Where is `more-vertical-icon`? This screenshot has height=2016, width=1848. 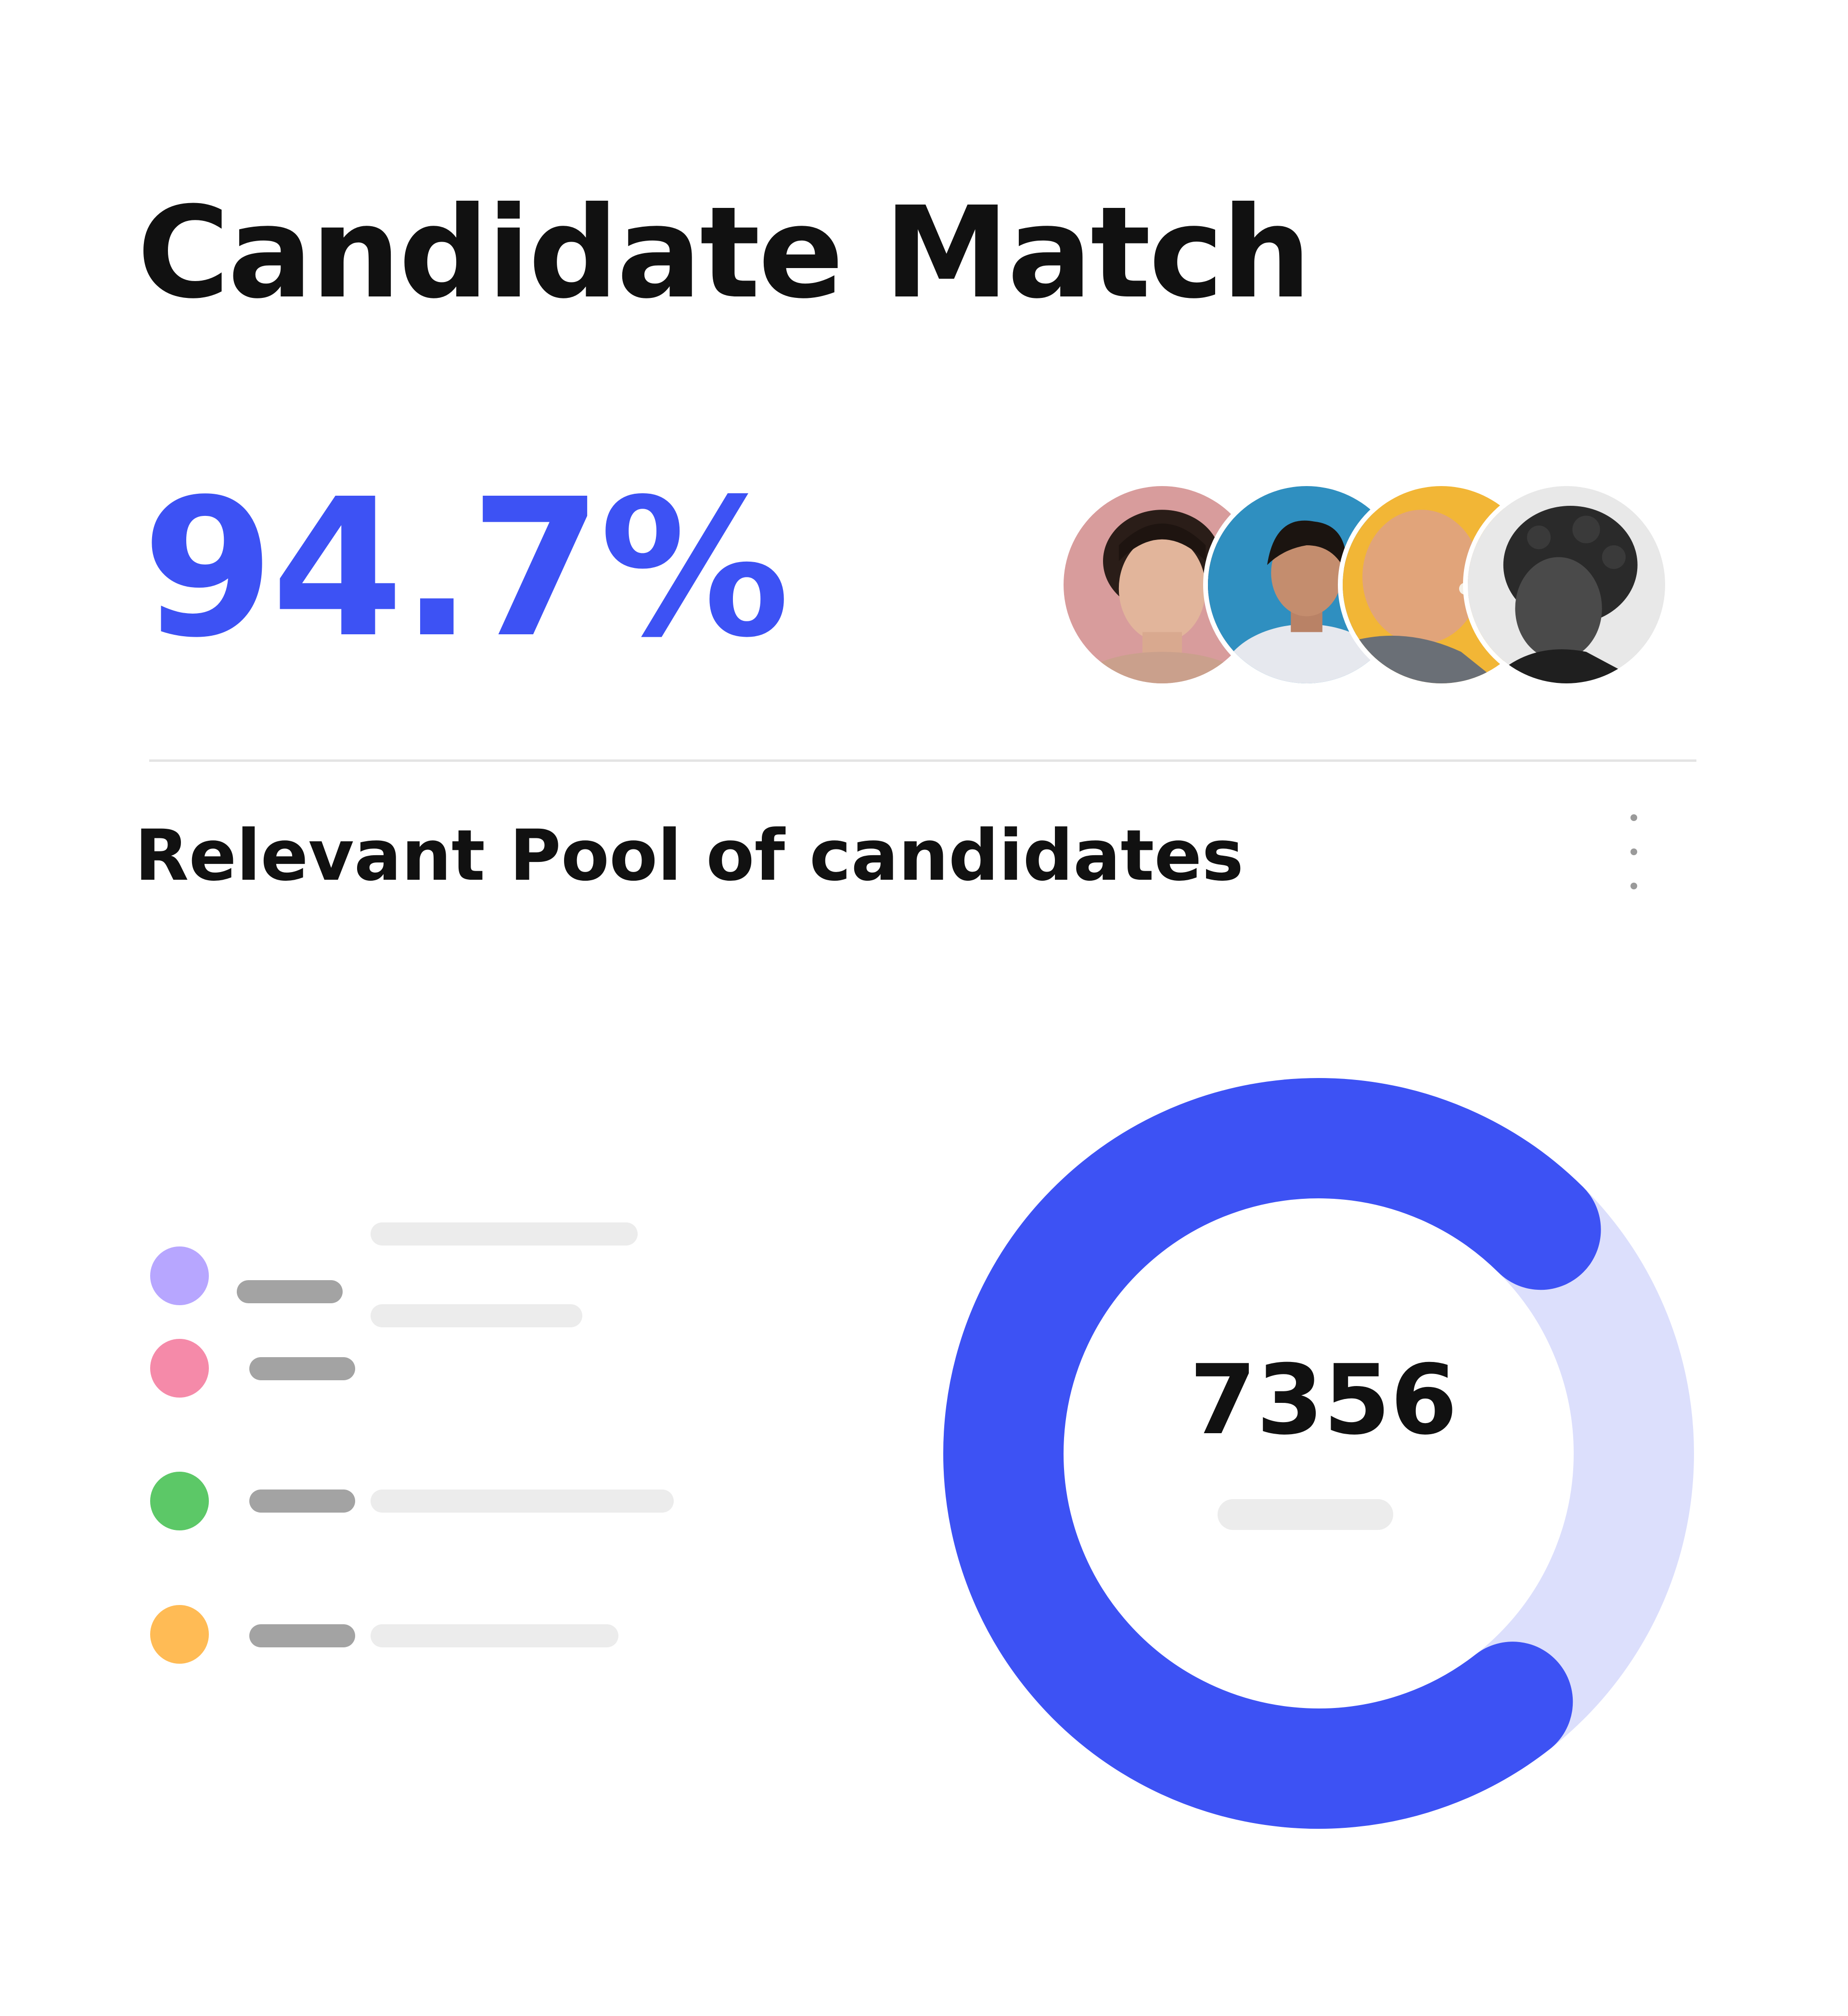
more-vertical-icon is located at coordinates (1634, 852).